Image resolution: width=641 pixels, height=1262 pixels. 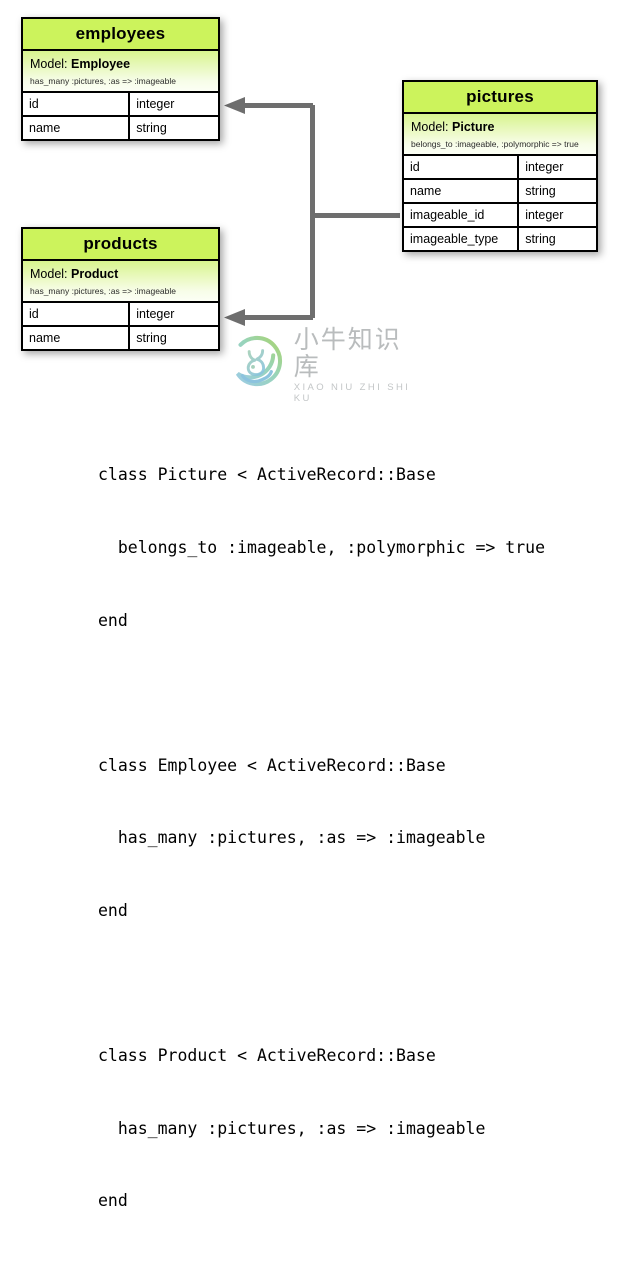 What do you see at coordinates (120, 34) in the screenshot?
I see `er-table-title: employees` at bounding box center [120, 34].